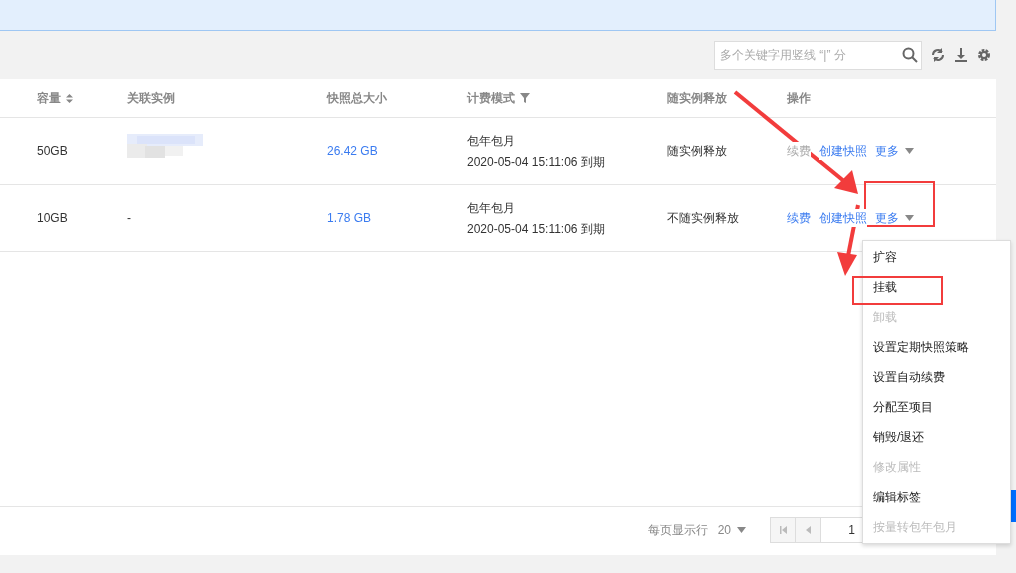 The height and width of the screenshot is (573, 1016). Describe the element at coordinates (936, 437) in the screenshot. I see `menu-item: 销毁/退还` at that location.